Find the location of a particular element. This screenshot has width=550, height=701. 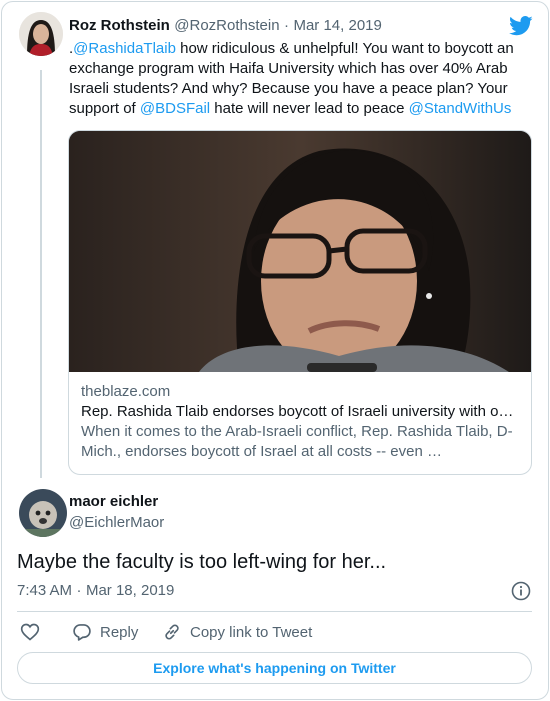

avatar-maor-image is located at coordinates (43, 513).